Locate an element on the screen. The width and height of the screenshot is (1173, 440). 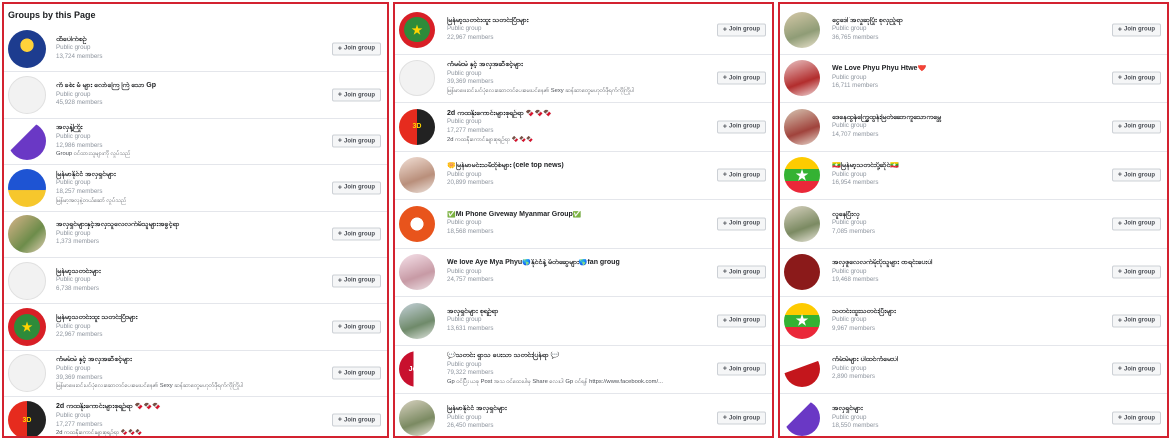
group-name: အလှဖူလေလက်မိုးပိုသူများ ဝာရင်းပေးပါ is located at coordinates (969, 263).